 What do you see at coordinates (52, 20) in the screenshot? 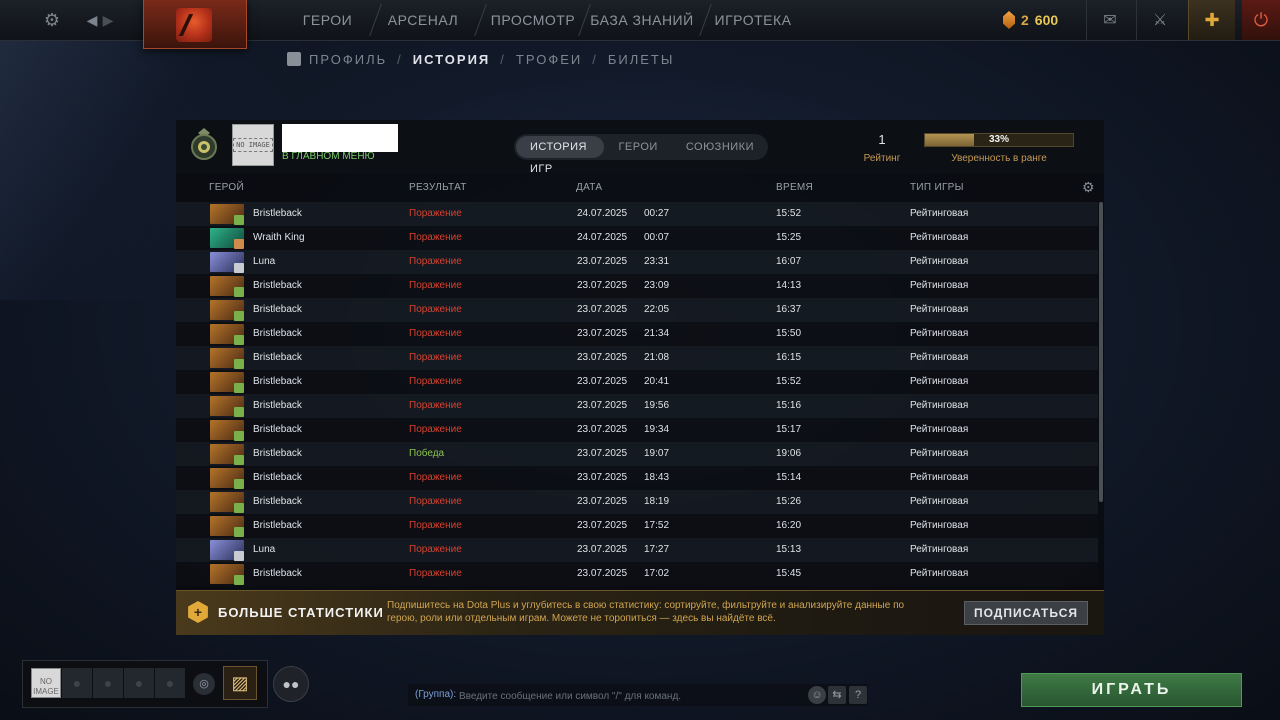
I see `gear-icon: ⚙` at bounding box center [52, 20].